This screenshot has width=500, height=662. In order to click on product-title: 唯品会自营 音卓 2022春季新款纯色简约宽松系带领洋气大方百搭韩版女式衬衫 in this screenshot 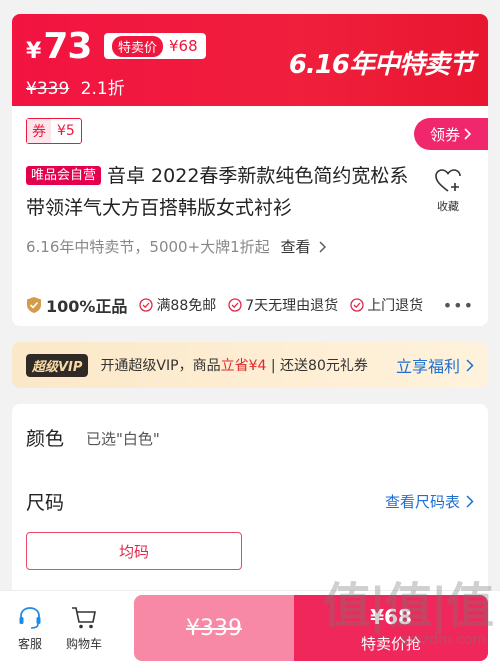, I will do `click(226, 192)`.